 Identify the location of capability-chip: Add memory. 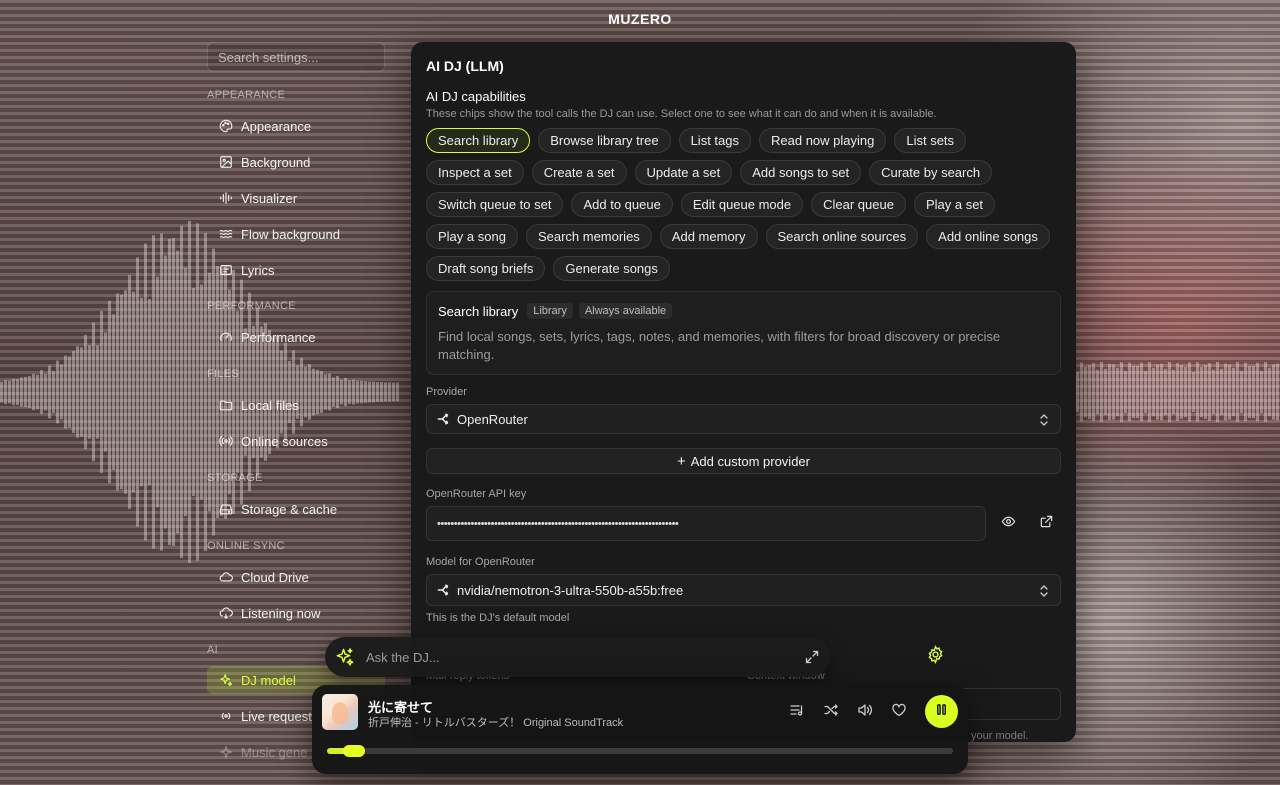
(708, 236).